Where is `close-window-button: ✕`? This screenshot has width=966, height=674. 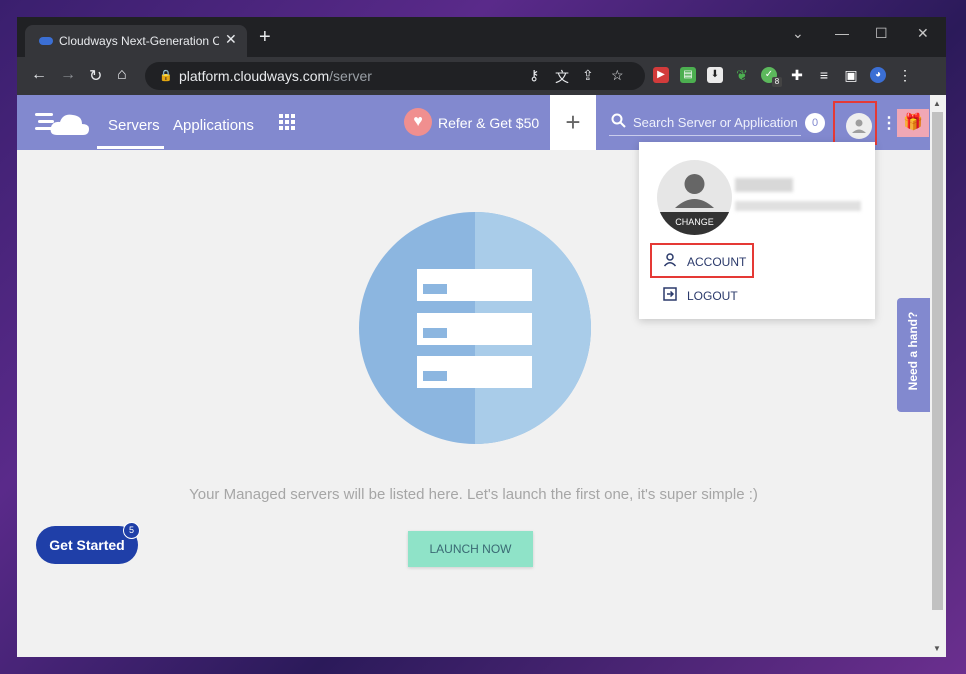 close-window-button: ✕ is located at coordinates (923, 33).